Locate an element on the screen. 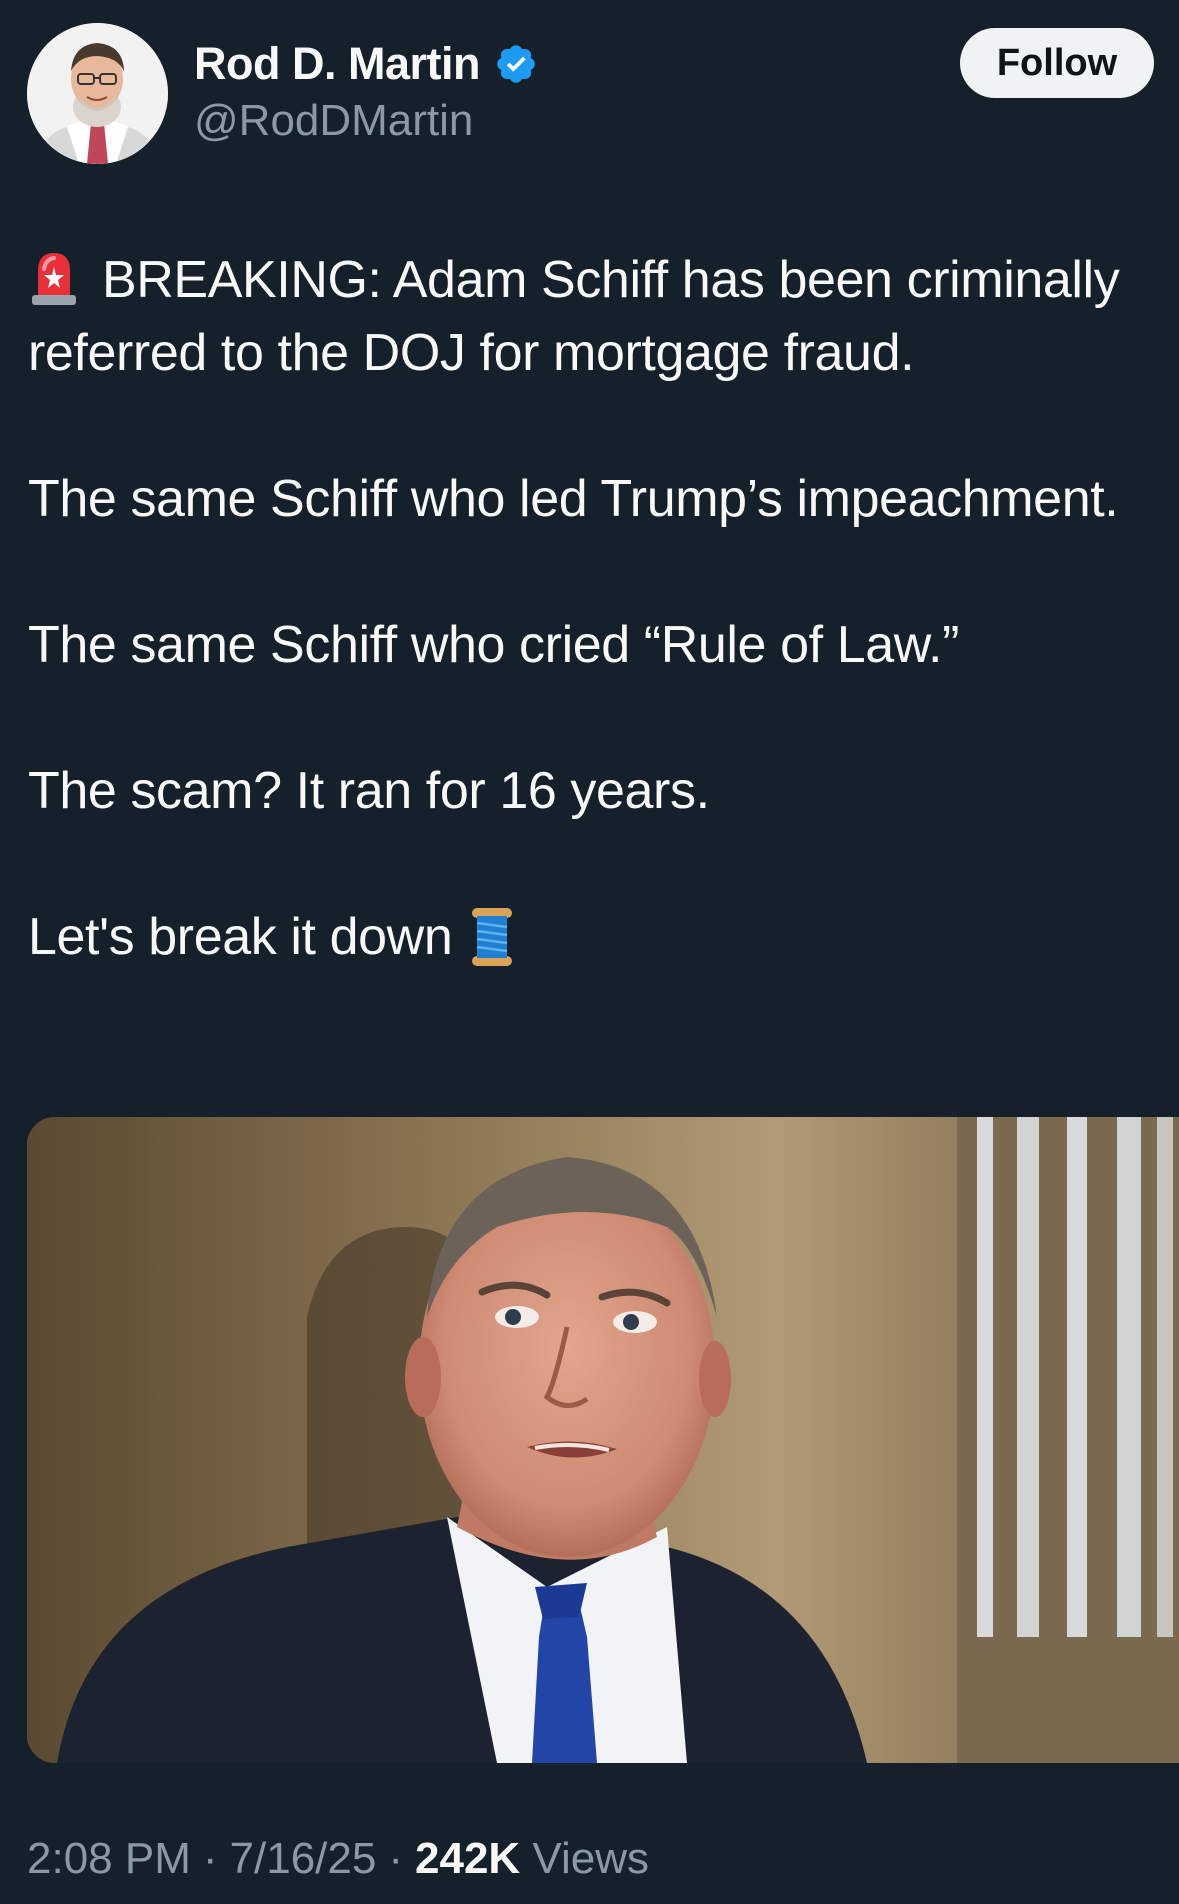 This screenshot has width=1179, height=1904. verified-badge-icon is located at coordinates (516, 64).